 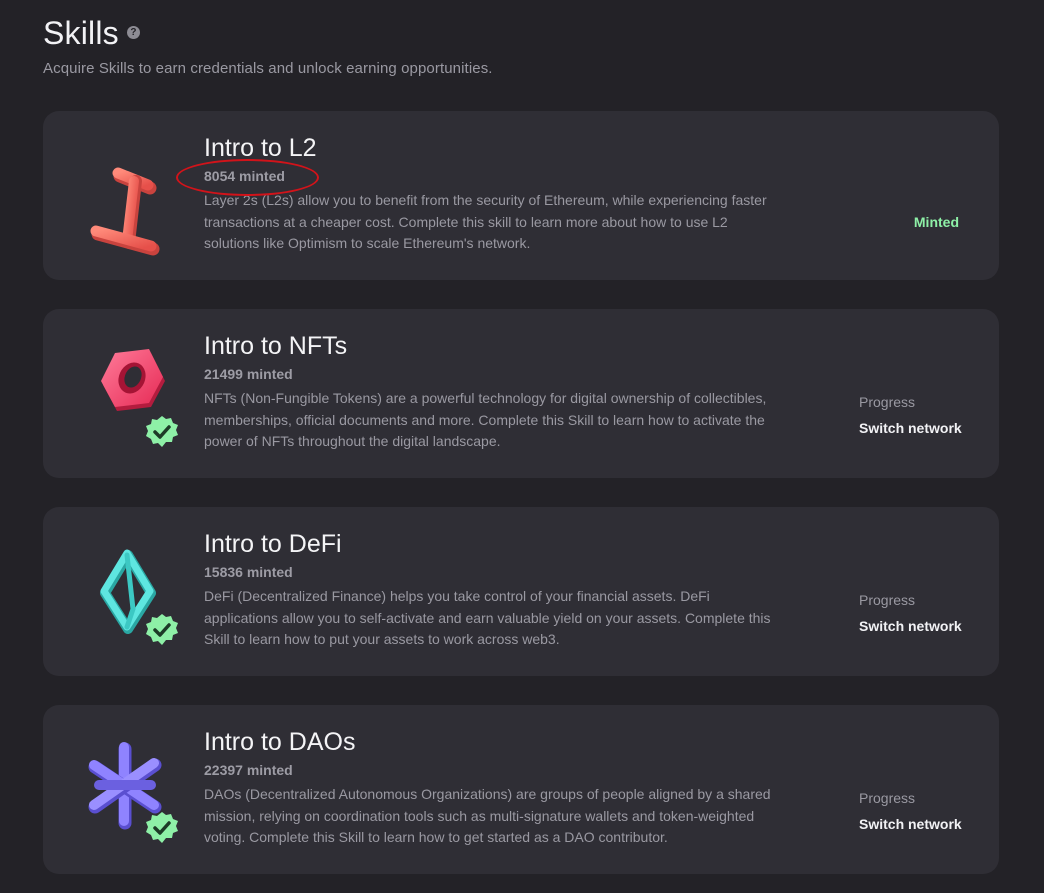 I want to click on minted-status: Minted, so click(x=936, y=222).